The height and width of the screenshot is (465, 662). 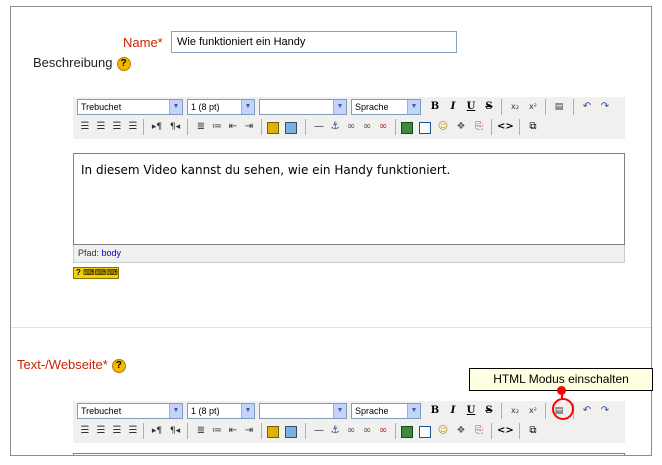 What do you see at coordinates (96, 273) in the screenshot?
I see `help-keyboard-button: ? ⌨⌨⌨` at bounding box center [96, 273].